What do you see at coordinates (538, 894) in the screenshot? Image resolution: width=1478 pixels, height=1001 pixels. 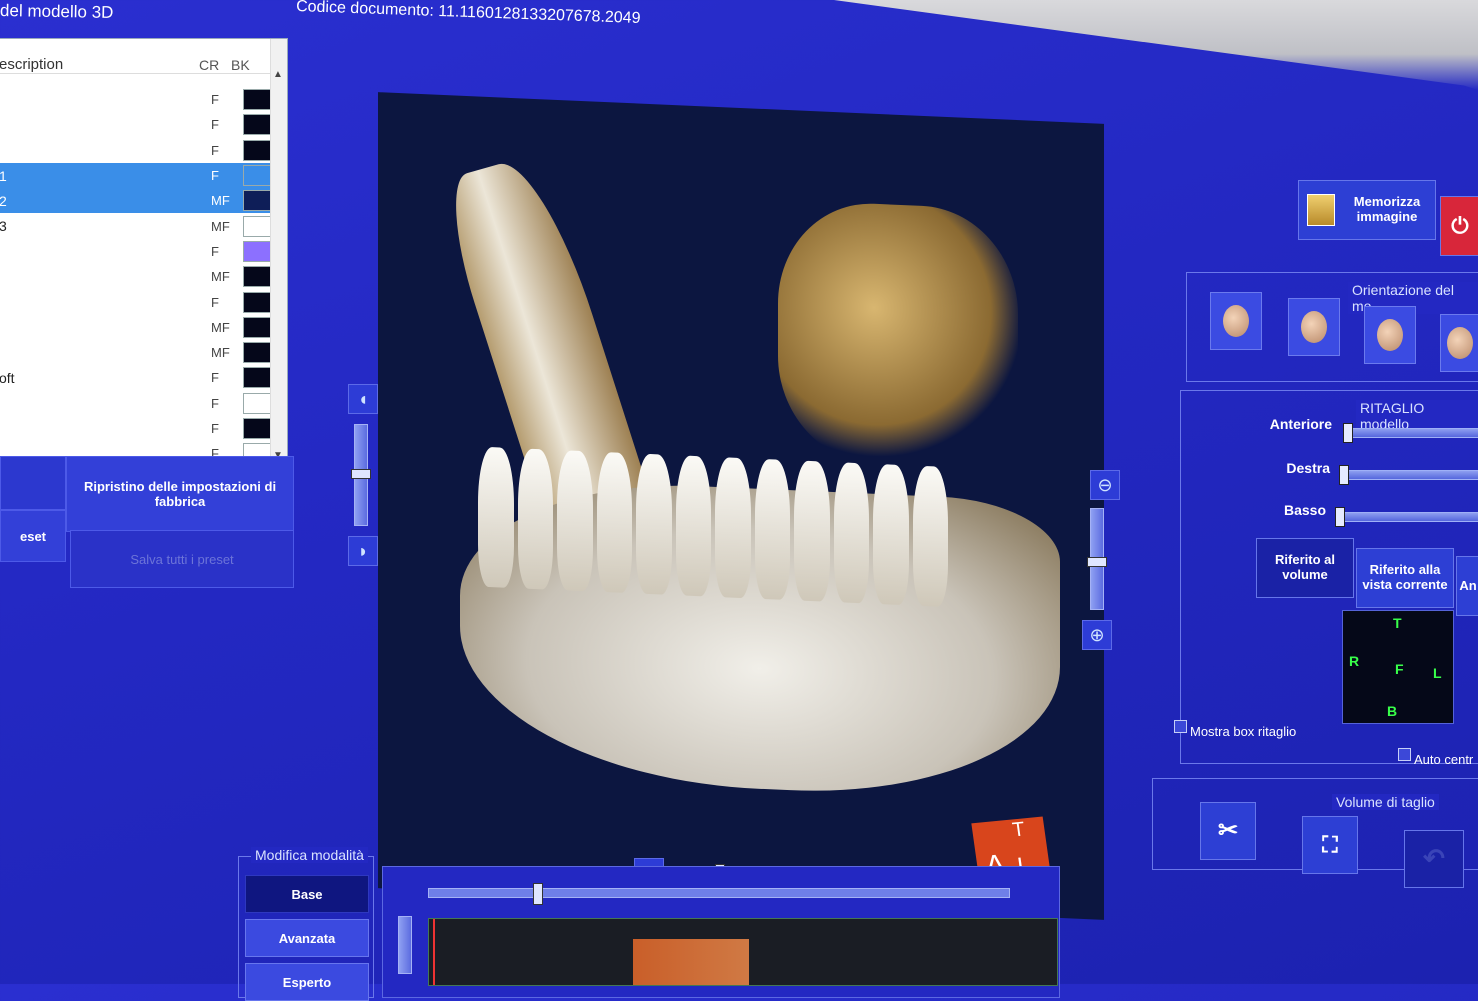 I see `threshold-slider-thumb` at bounding box center [538, 894].